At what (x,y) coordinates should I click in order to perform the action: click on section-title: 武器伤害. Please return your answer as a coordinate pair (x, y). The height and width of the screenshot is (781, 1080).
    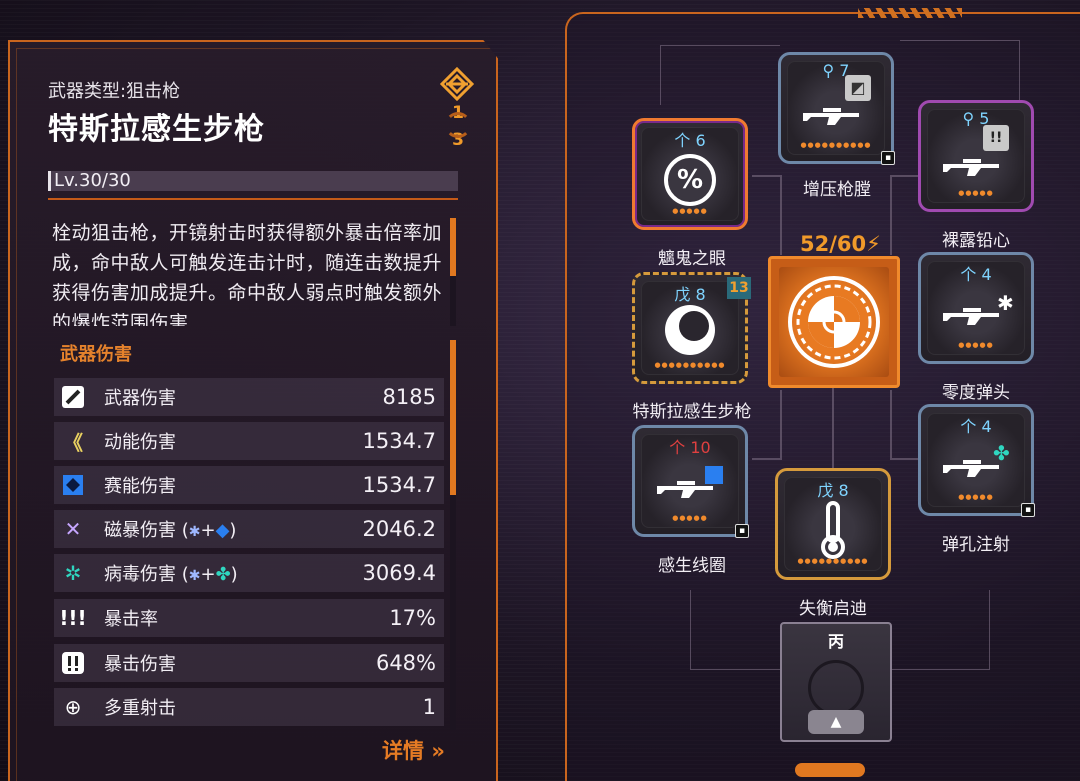
    Looking at the image, I should click on (96, 354).